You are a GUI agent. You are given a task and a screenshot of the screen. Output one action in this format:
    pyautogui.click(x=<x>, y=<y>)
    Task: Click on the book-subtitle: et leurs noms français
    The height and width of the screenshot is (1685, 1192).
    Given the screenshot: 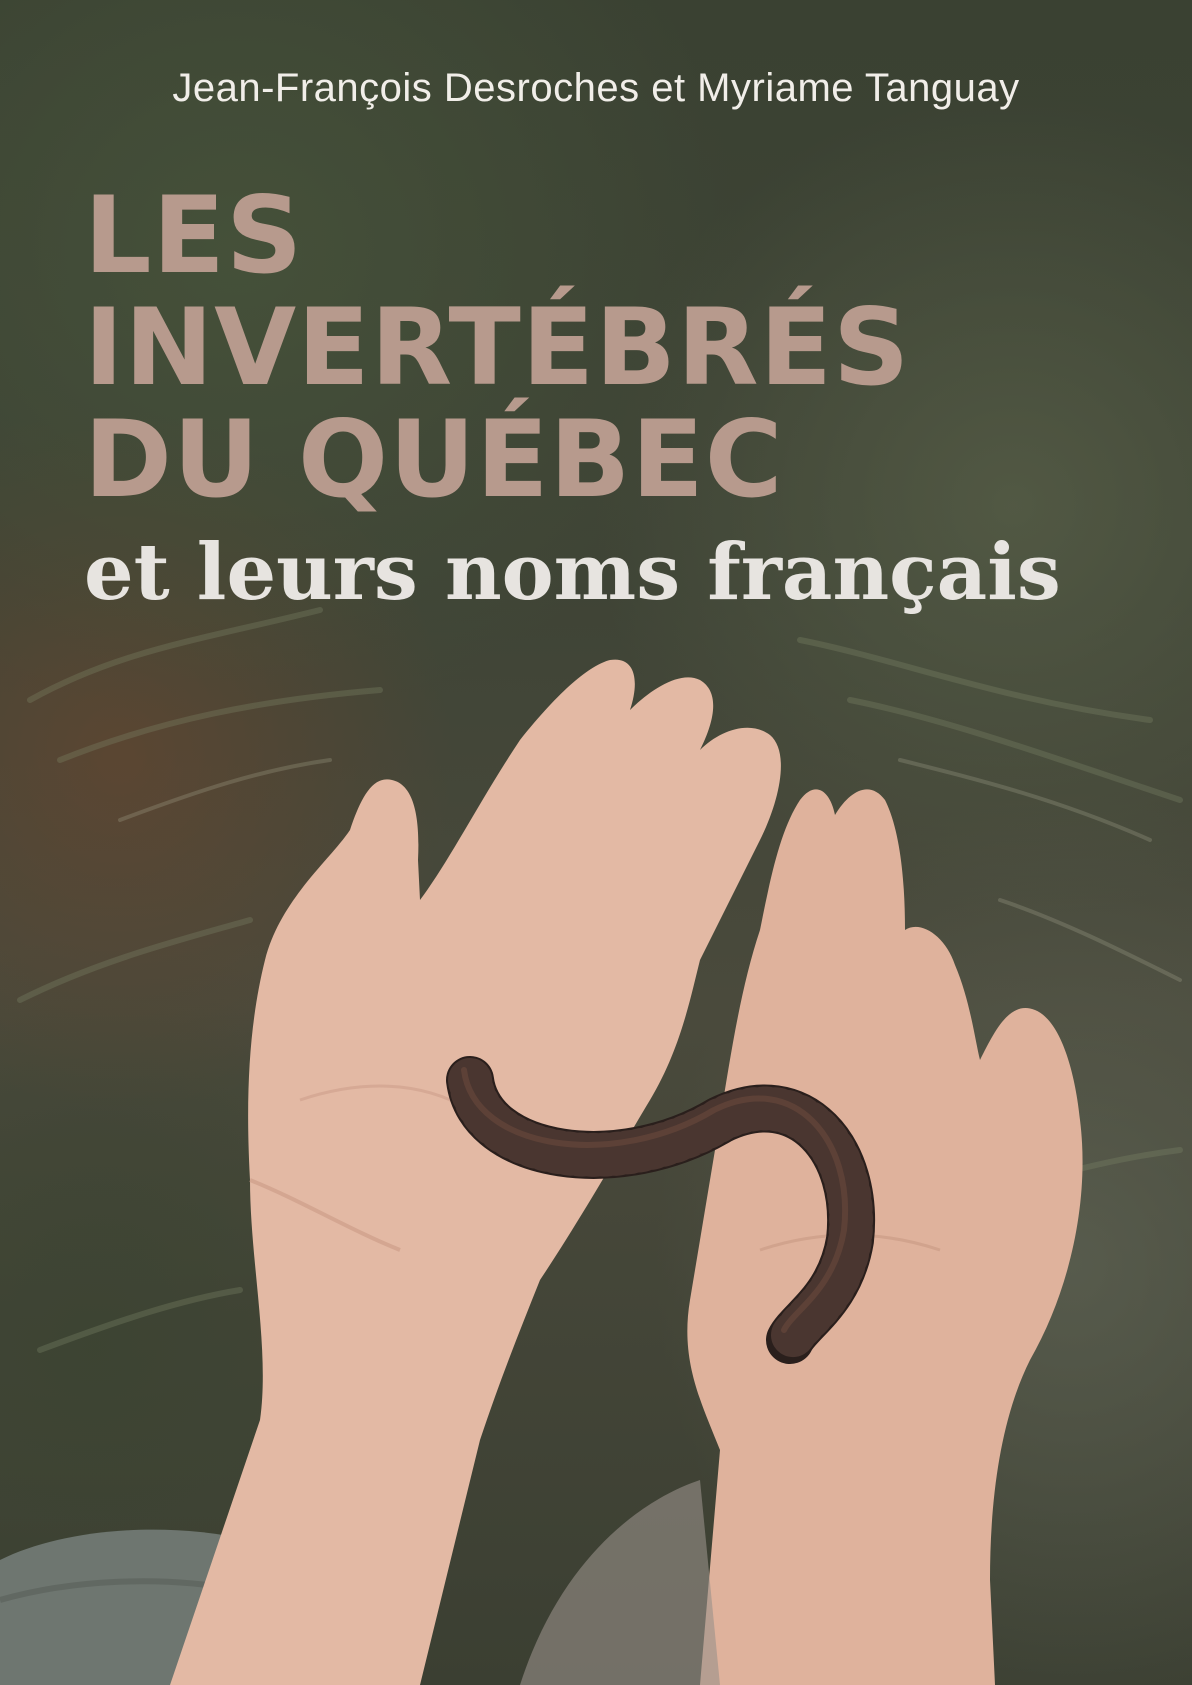 What is the action you would take?
    pyautogui.click(x=572, y=572)
    